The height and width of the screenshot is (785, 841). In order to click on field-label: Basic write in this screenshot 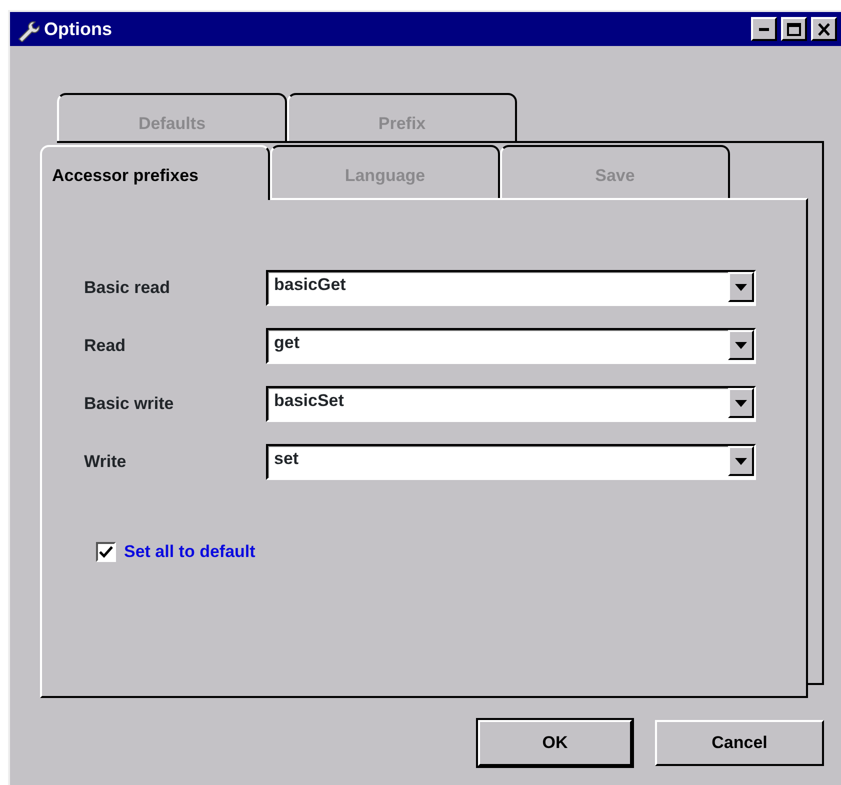, I will do `click(129, 404)`.